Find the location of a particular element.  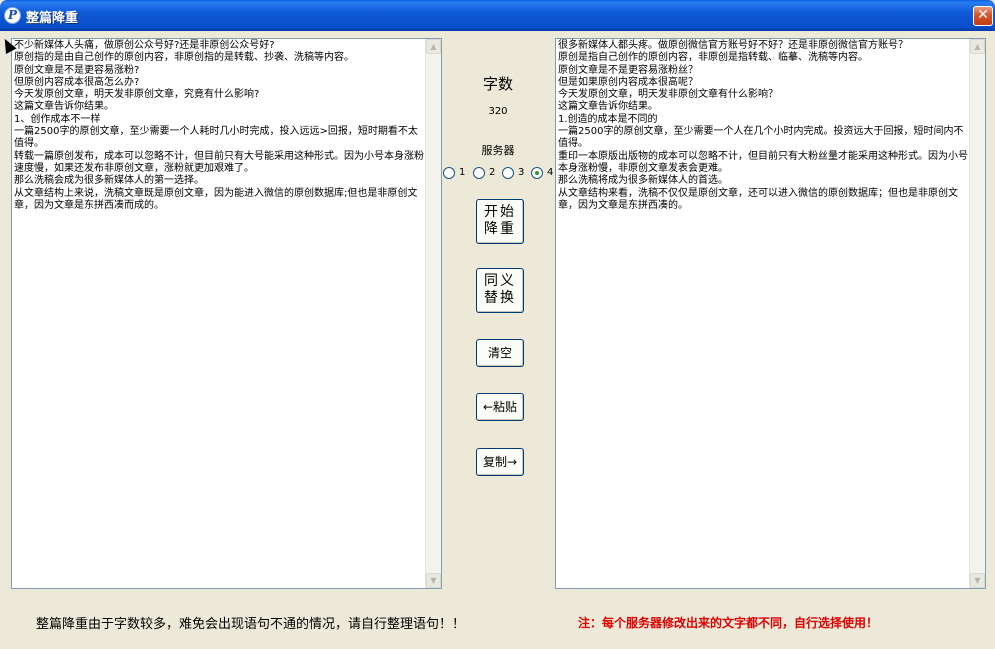

window-title: 整篇降重 is located at coordinates (52, 18).